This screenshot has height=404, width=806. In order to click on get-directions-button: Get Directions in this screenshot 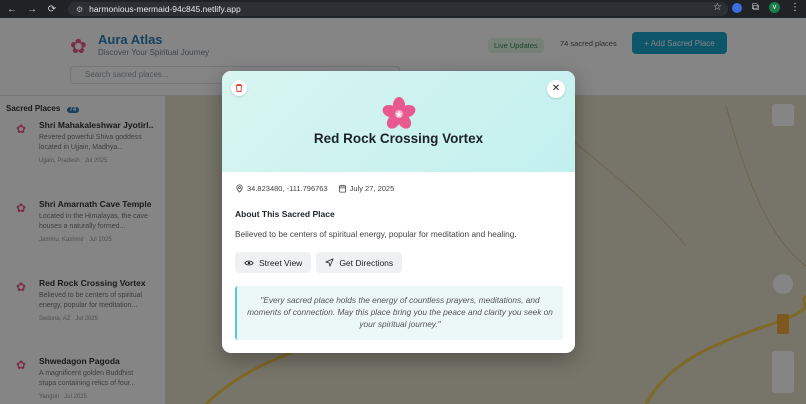, I will do `click(359, 262)`.